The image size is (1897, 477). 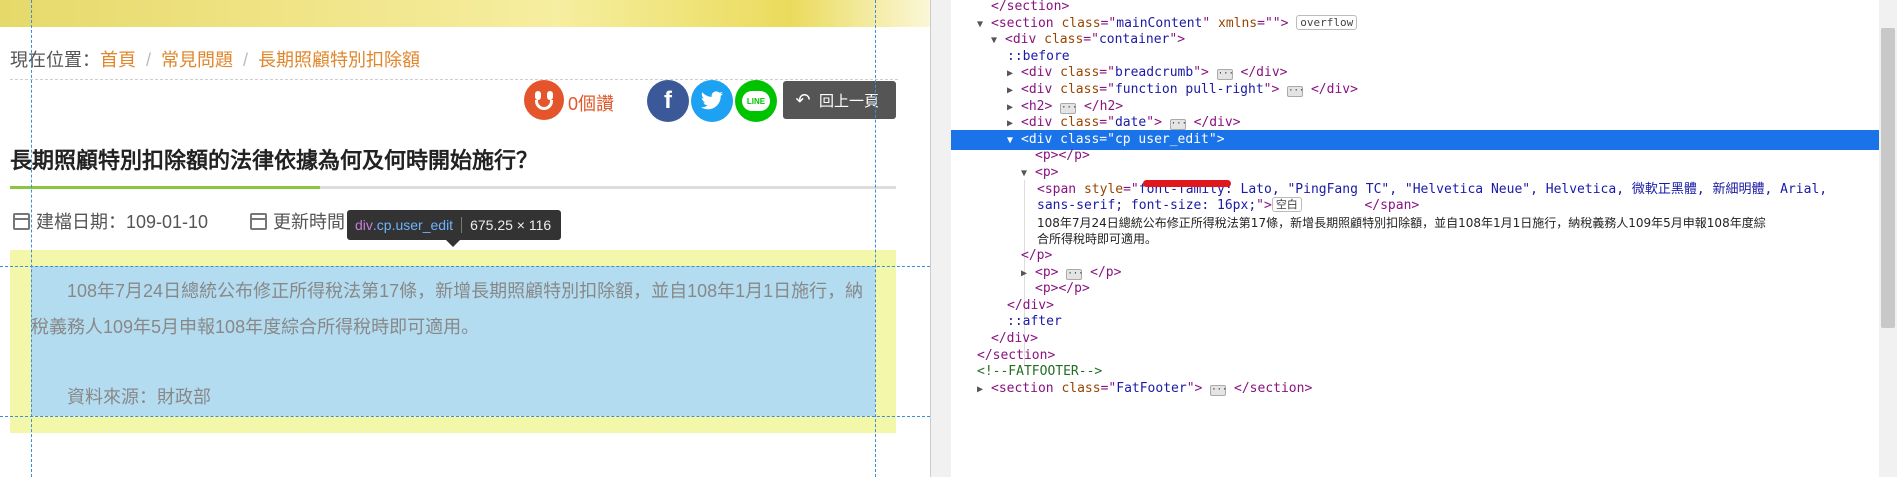 I want to click on inspector-tooltip-caret, so click(x=453, y=243).